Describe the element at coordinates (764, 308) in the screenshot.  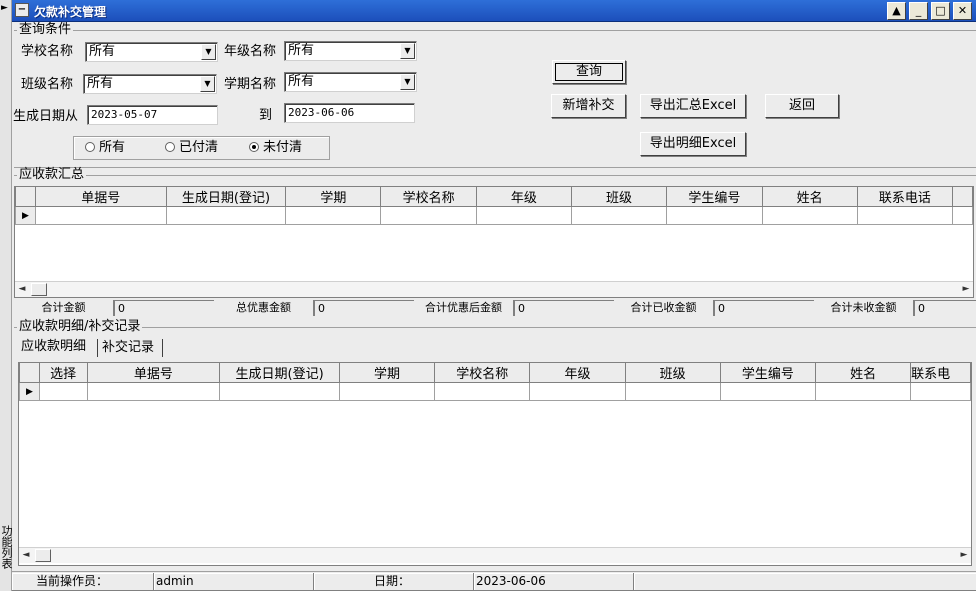
I see `total-received-value: 0` at that location.